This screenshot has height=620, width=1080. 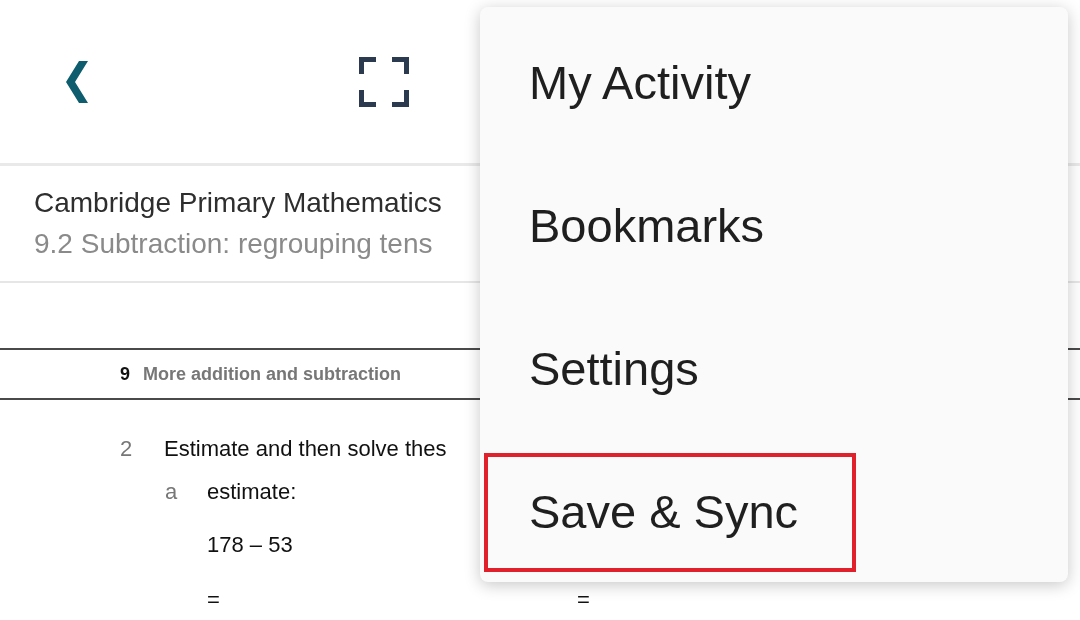 I want to click on fullscreen-icon, so click(x=384, y=81).